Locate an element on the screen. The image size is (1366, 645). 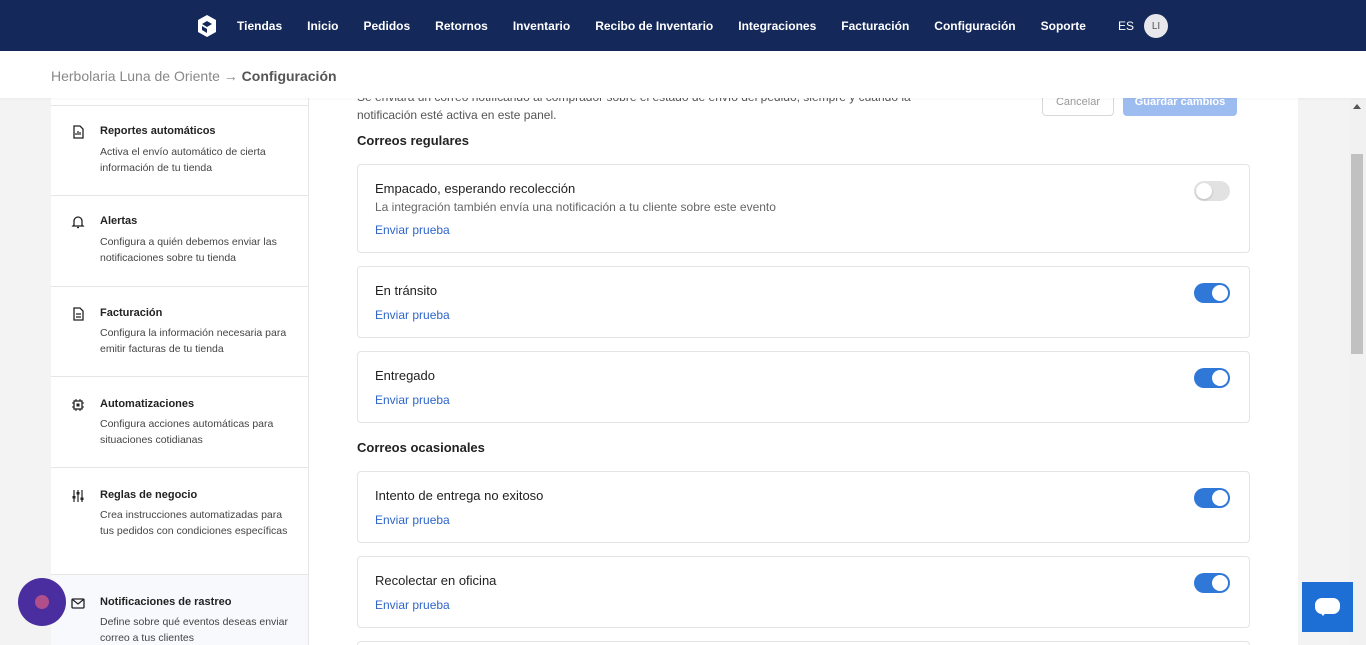
nav-link-inventario: Inventario is located at coordinates (541, 26).